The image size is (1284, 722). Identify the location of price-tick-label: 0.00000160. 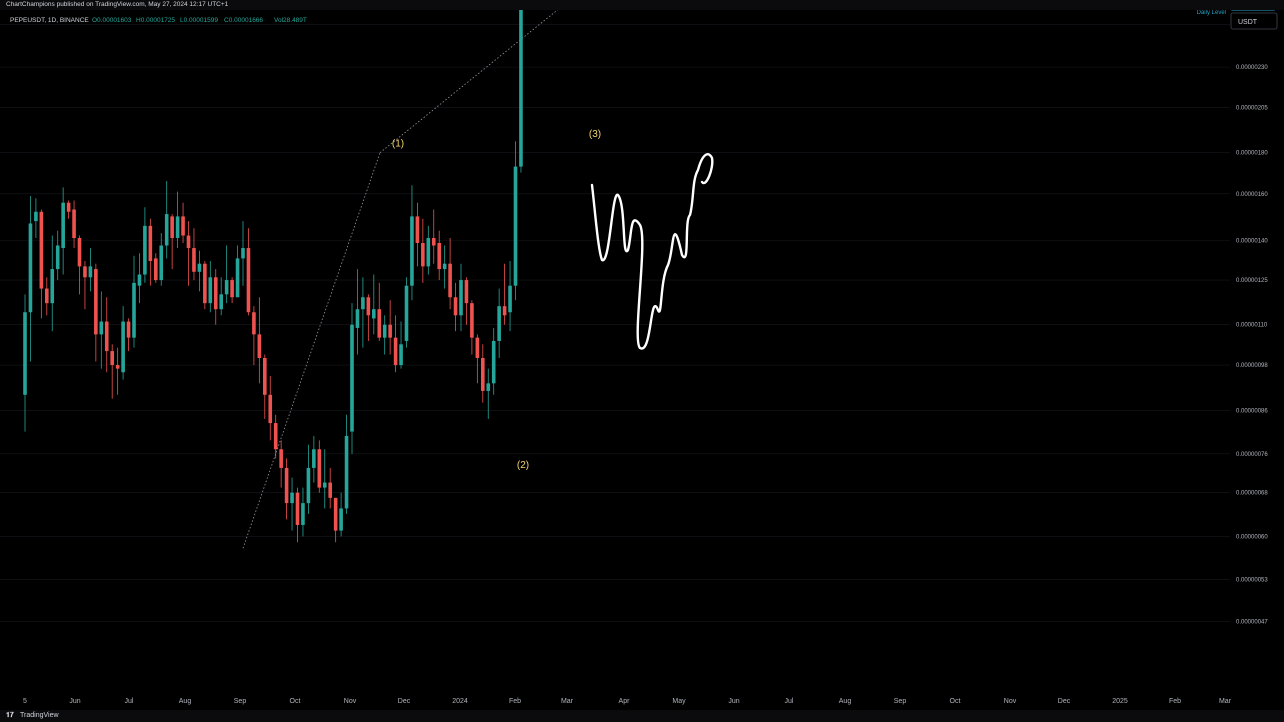
(1252, 195).